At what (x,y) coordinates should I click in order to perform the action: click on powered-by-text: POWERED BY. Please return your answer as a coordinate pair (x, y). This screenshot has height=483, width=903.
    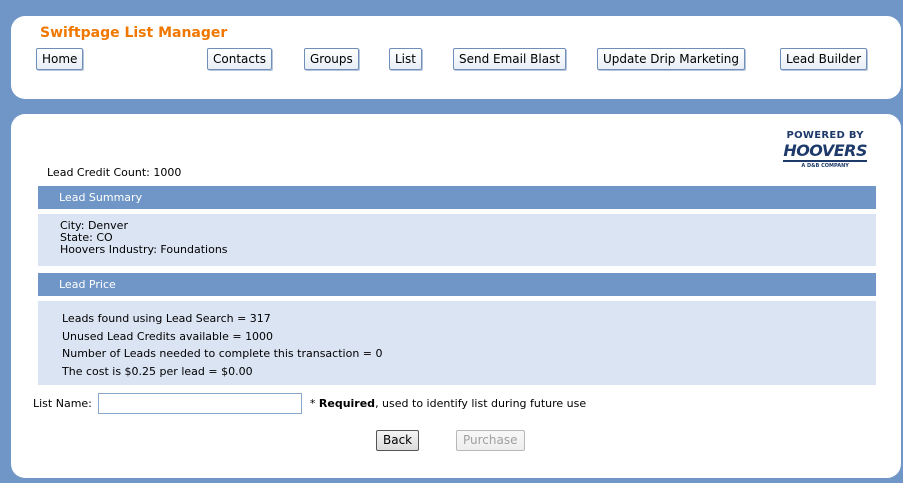
    Looking at the image, I should click on (825, 135).